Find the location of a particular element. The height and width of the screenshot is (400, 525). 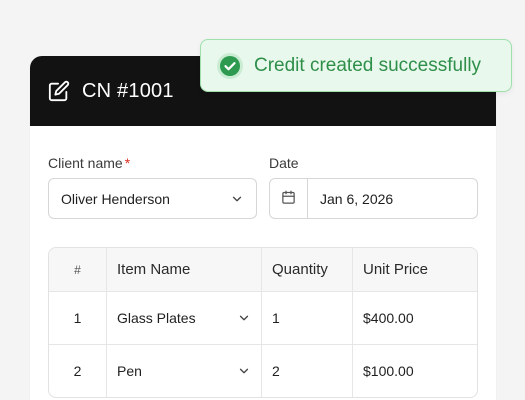

item-select: Glass Plates is located at coordinates (183, 318).